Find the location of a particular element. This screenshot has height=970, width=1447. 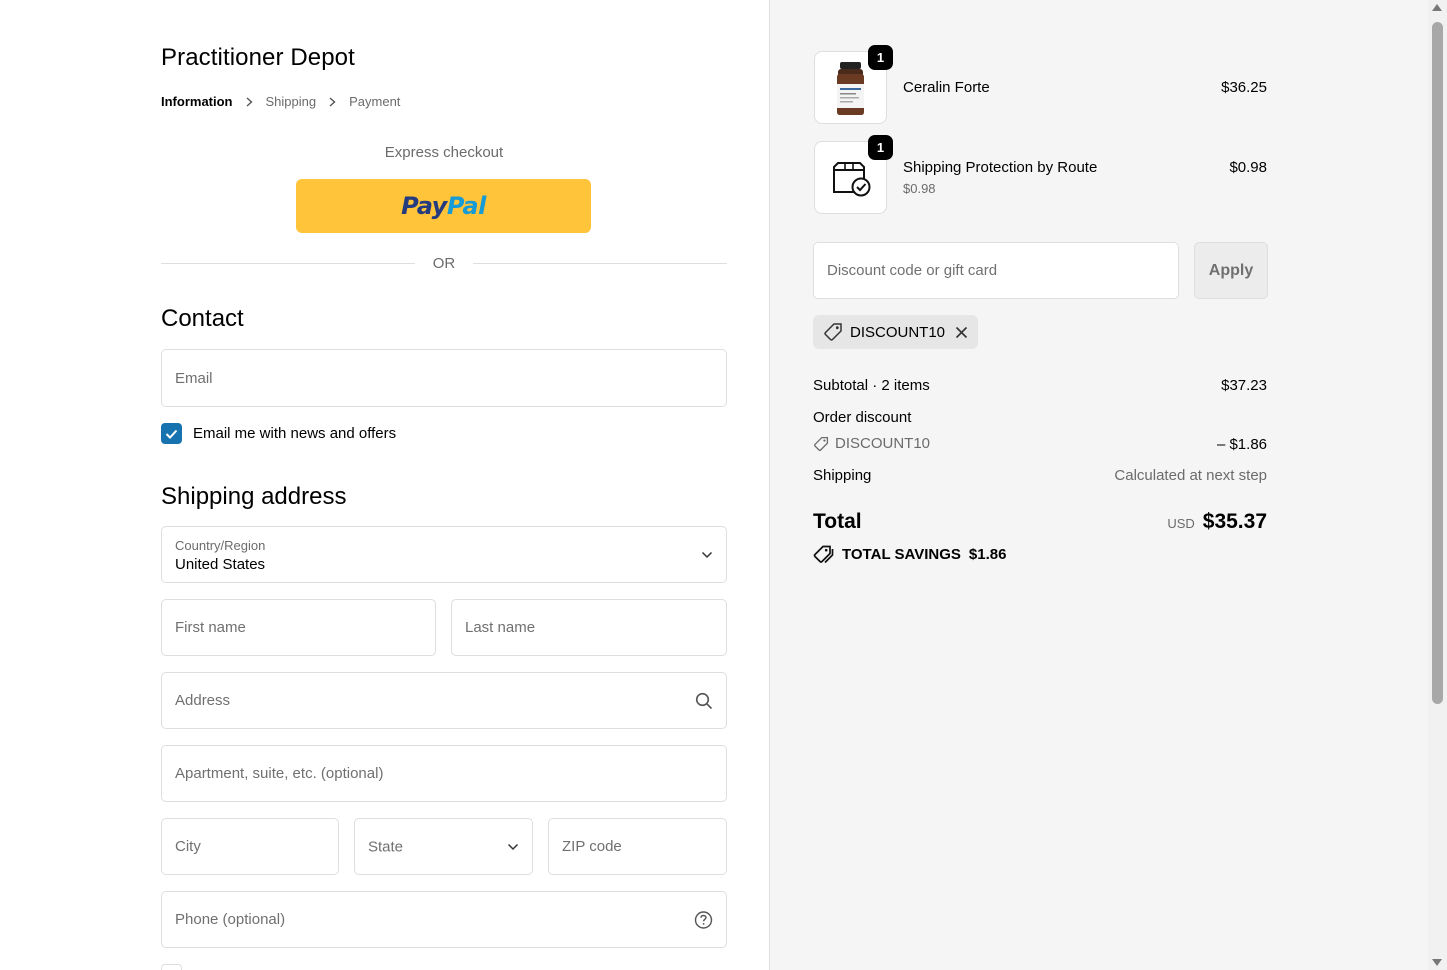

total-label: Total is located at coordinates (837, 521).